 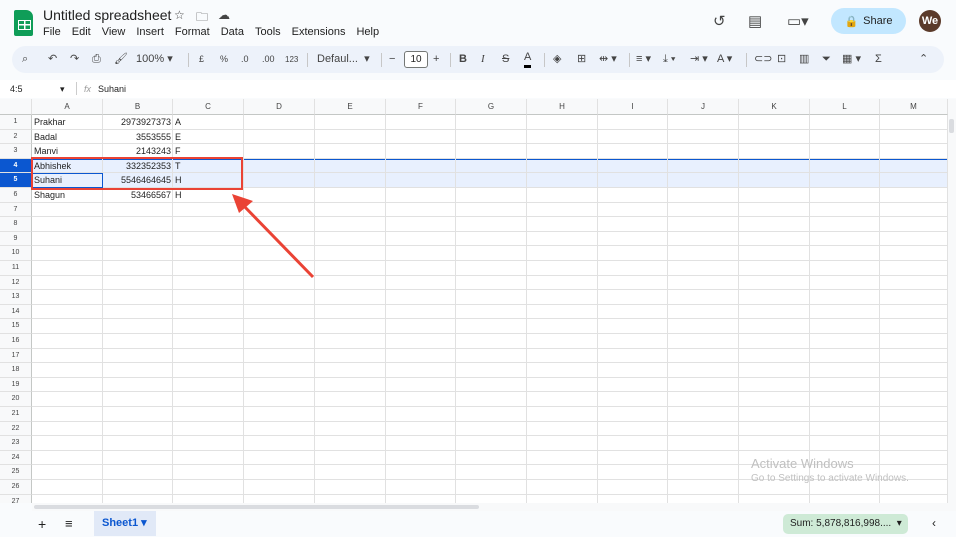 I want to click on vertical-align-icon: ⤓ ▾, so click(x=669, y=59).